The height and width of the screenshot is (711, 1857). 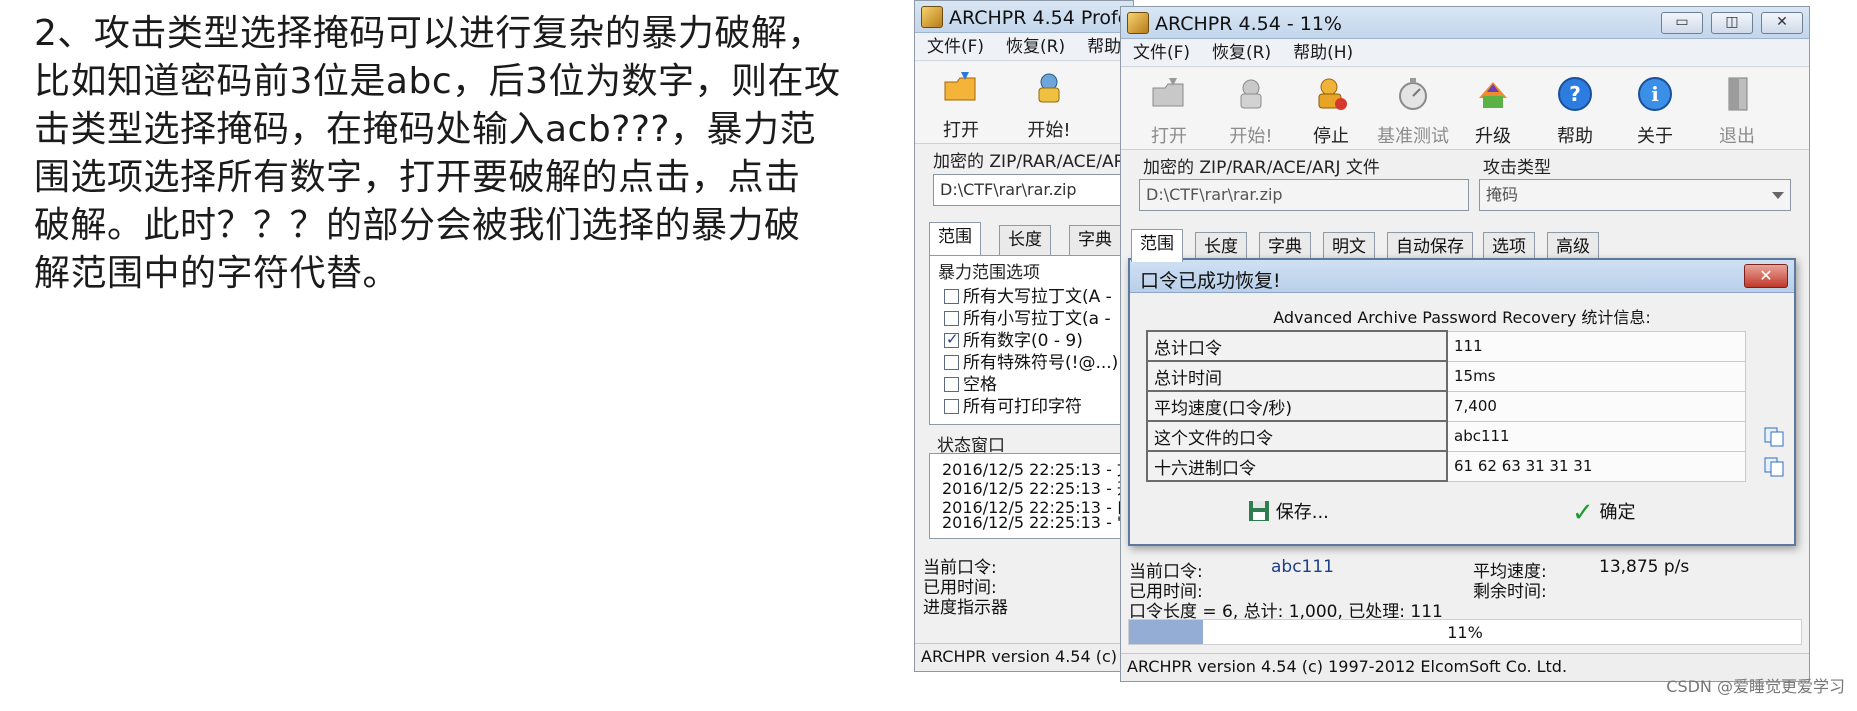 What do you see at coordinates (1738, 94) in the screenshot?
I see `exit-icon` at bounding box center [1738, 94].